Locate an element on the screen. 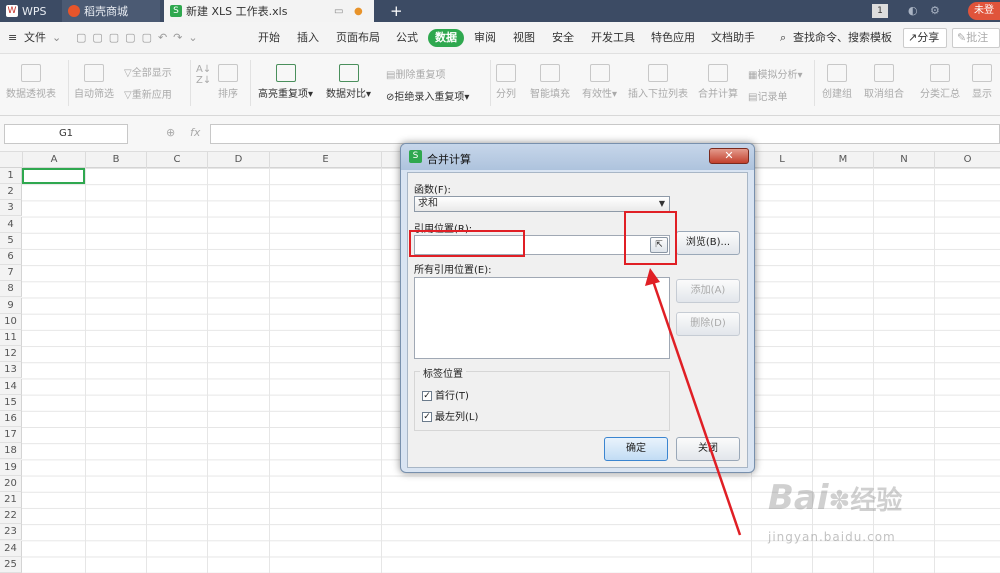 Image resolution: width=1000 pixels, height=573 pixels. menu-start: 开始 is located at coordinates (269, 38).